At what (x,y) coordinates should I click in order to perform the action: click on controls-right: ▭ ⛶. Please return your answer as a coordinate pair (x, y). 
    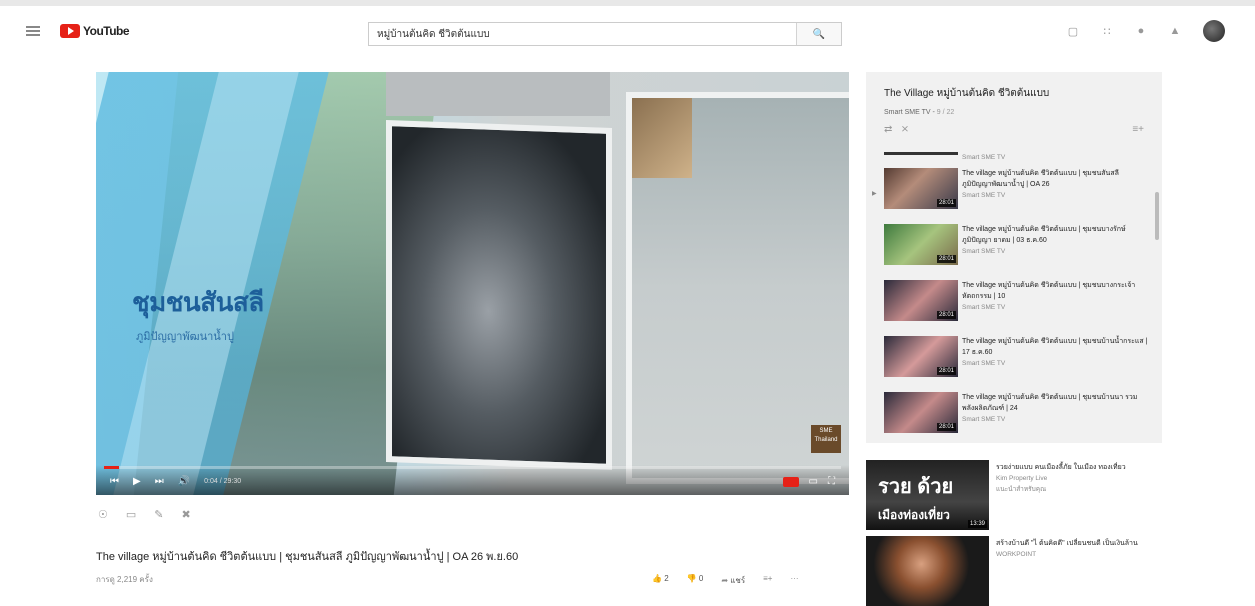
    Looking at the image, I should click on (808, 481).